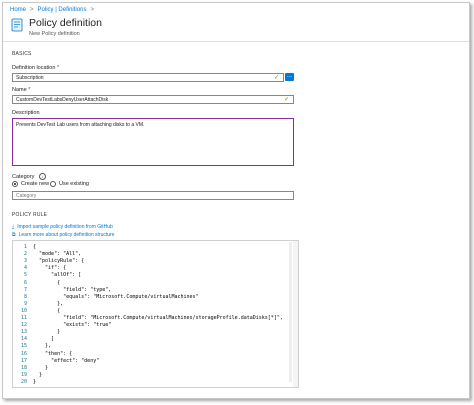  Describe the element at coordinates (23, 381) in the screenshot. I see `line-number: 20` at that location.